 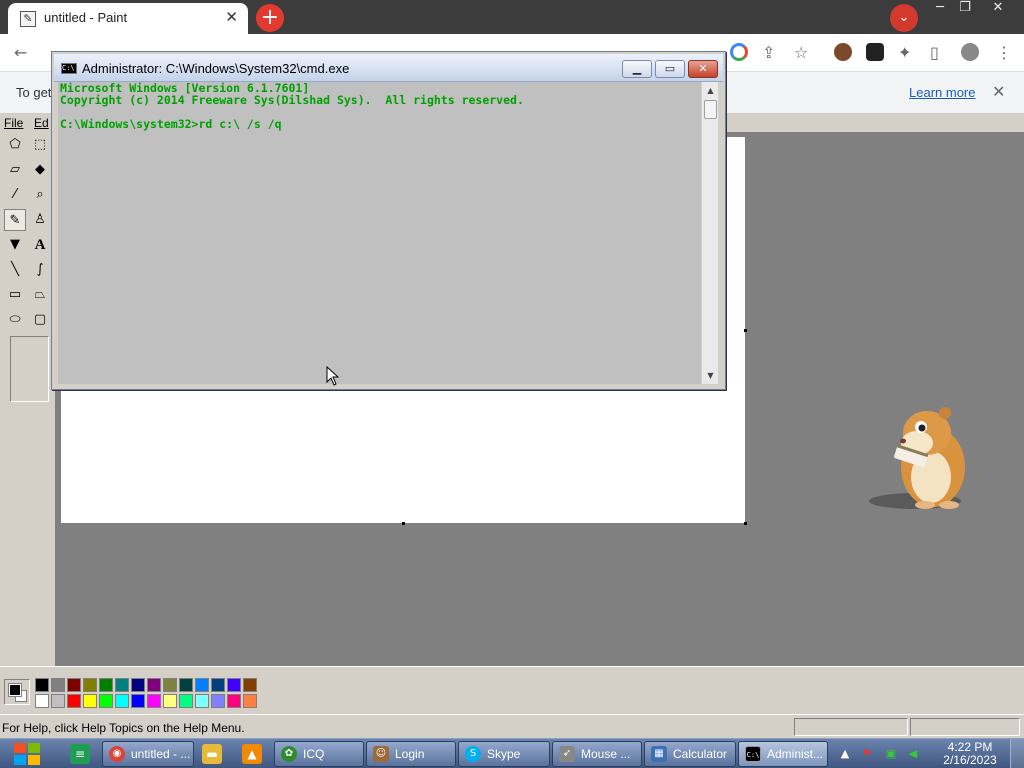 I want to click on cmd-close-button: ✕, so click(x=703, y=69).